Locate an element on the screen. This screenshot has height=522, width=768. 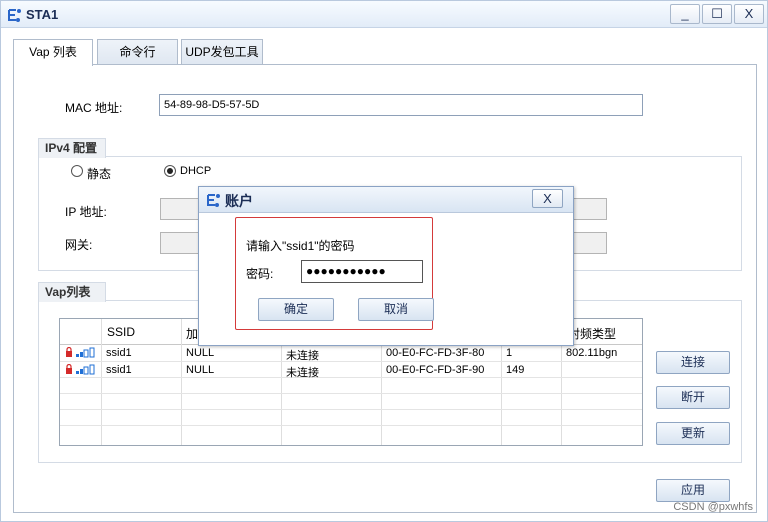
dialog-title: 账户 is located at coordinates (239, 201).